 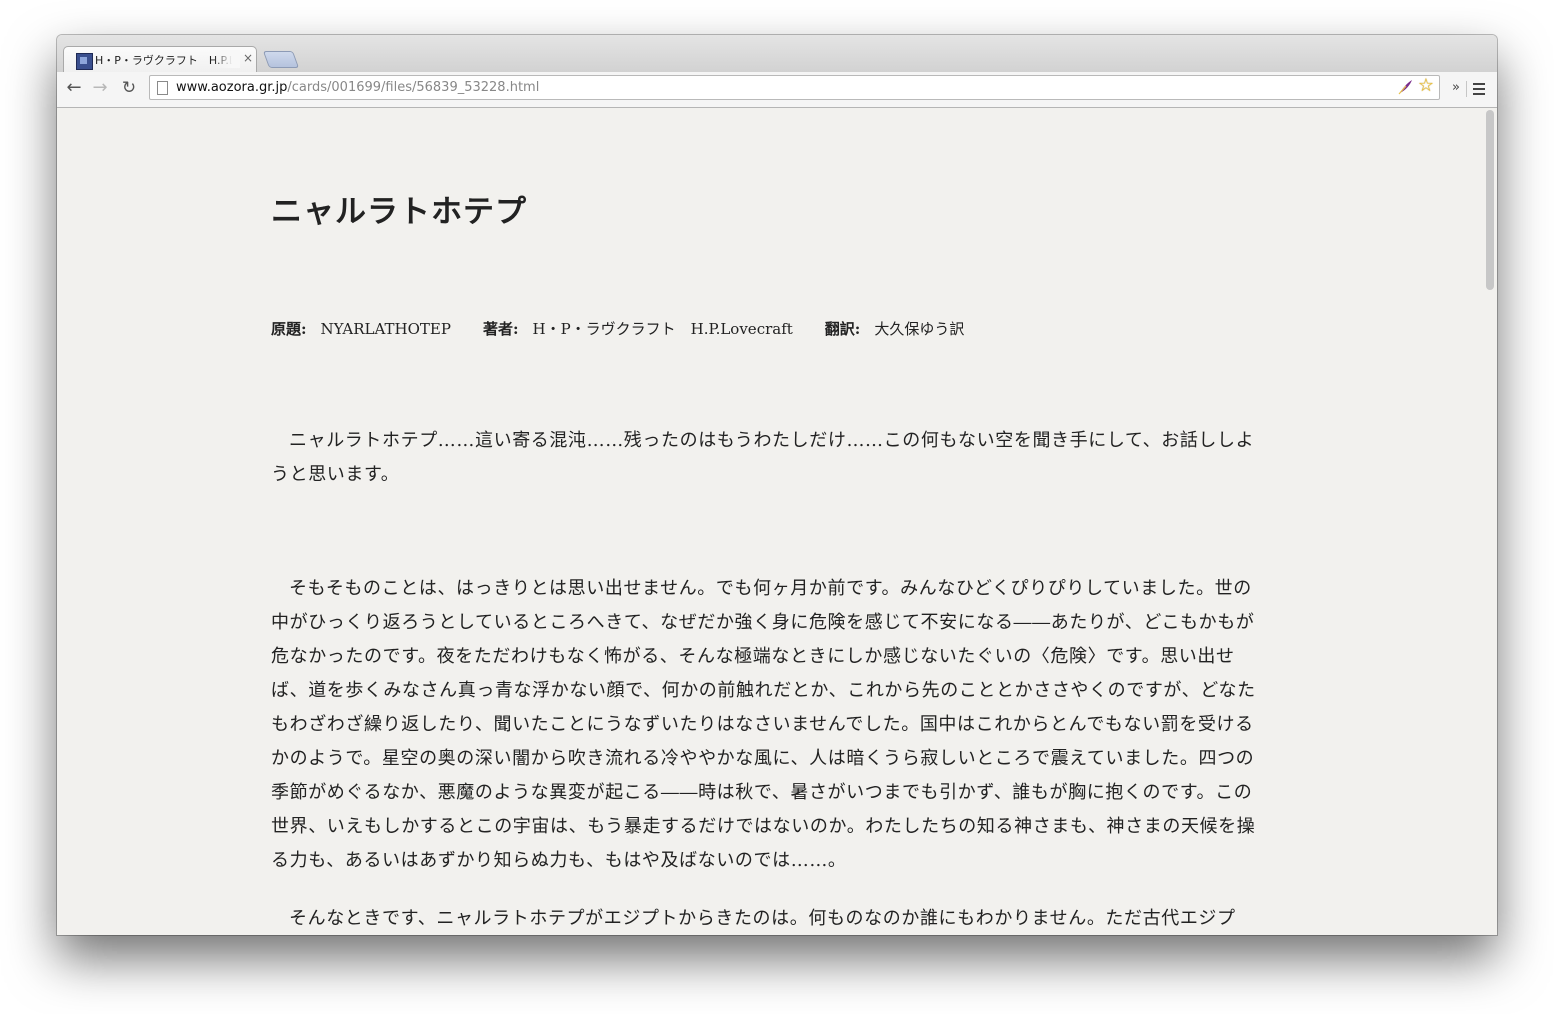 I want to click on feather-extension-icon, so click(x=1405, y=87).